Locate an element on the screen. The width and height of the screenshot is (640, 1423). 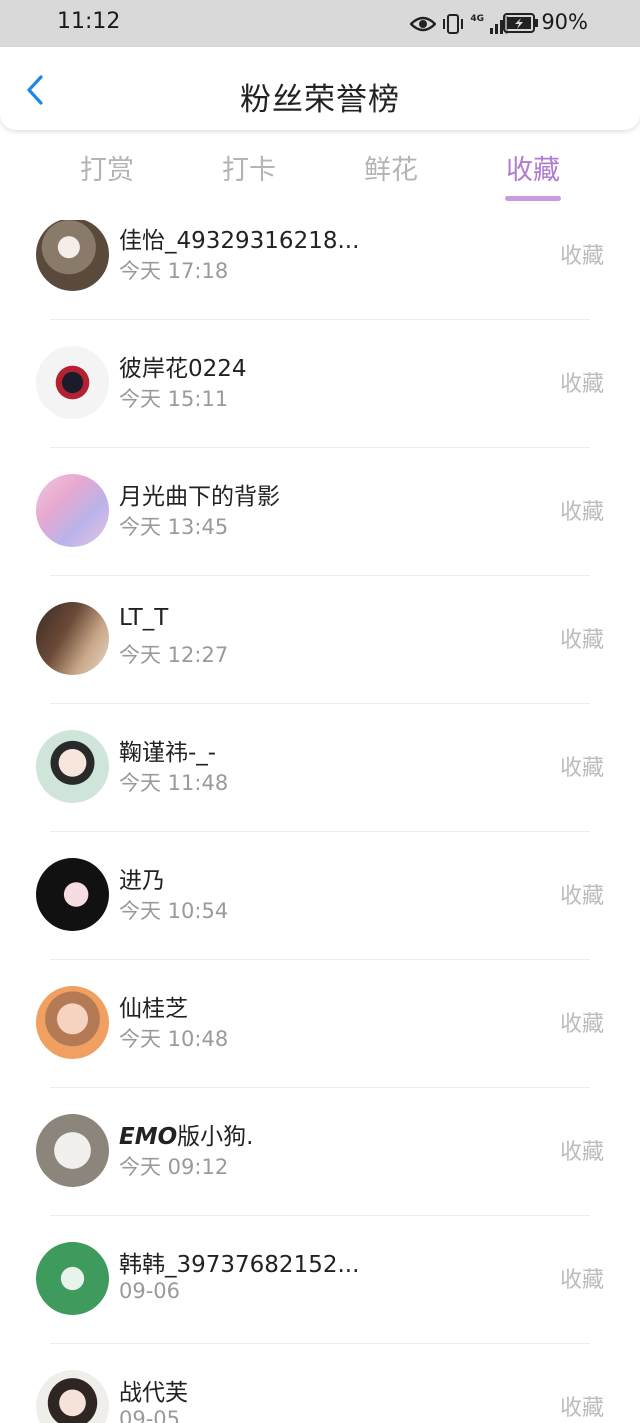
timestamp: 09-06 is located at coordinates (150, 1291).